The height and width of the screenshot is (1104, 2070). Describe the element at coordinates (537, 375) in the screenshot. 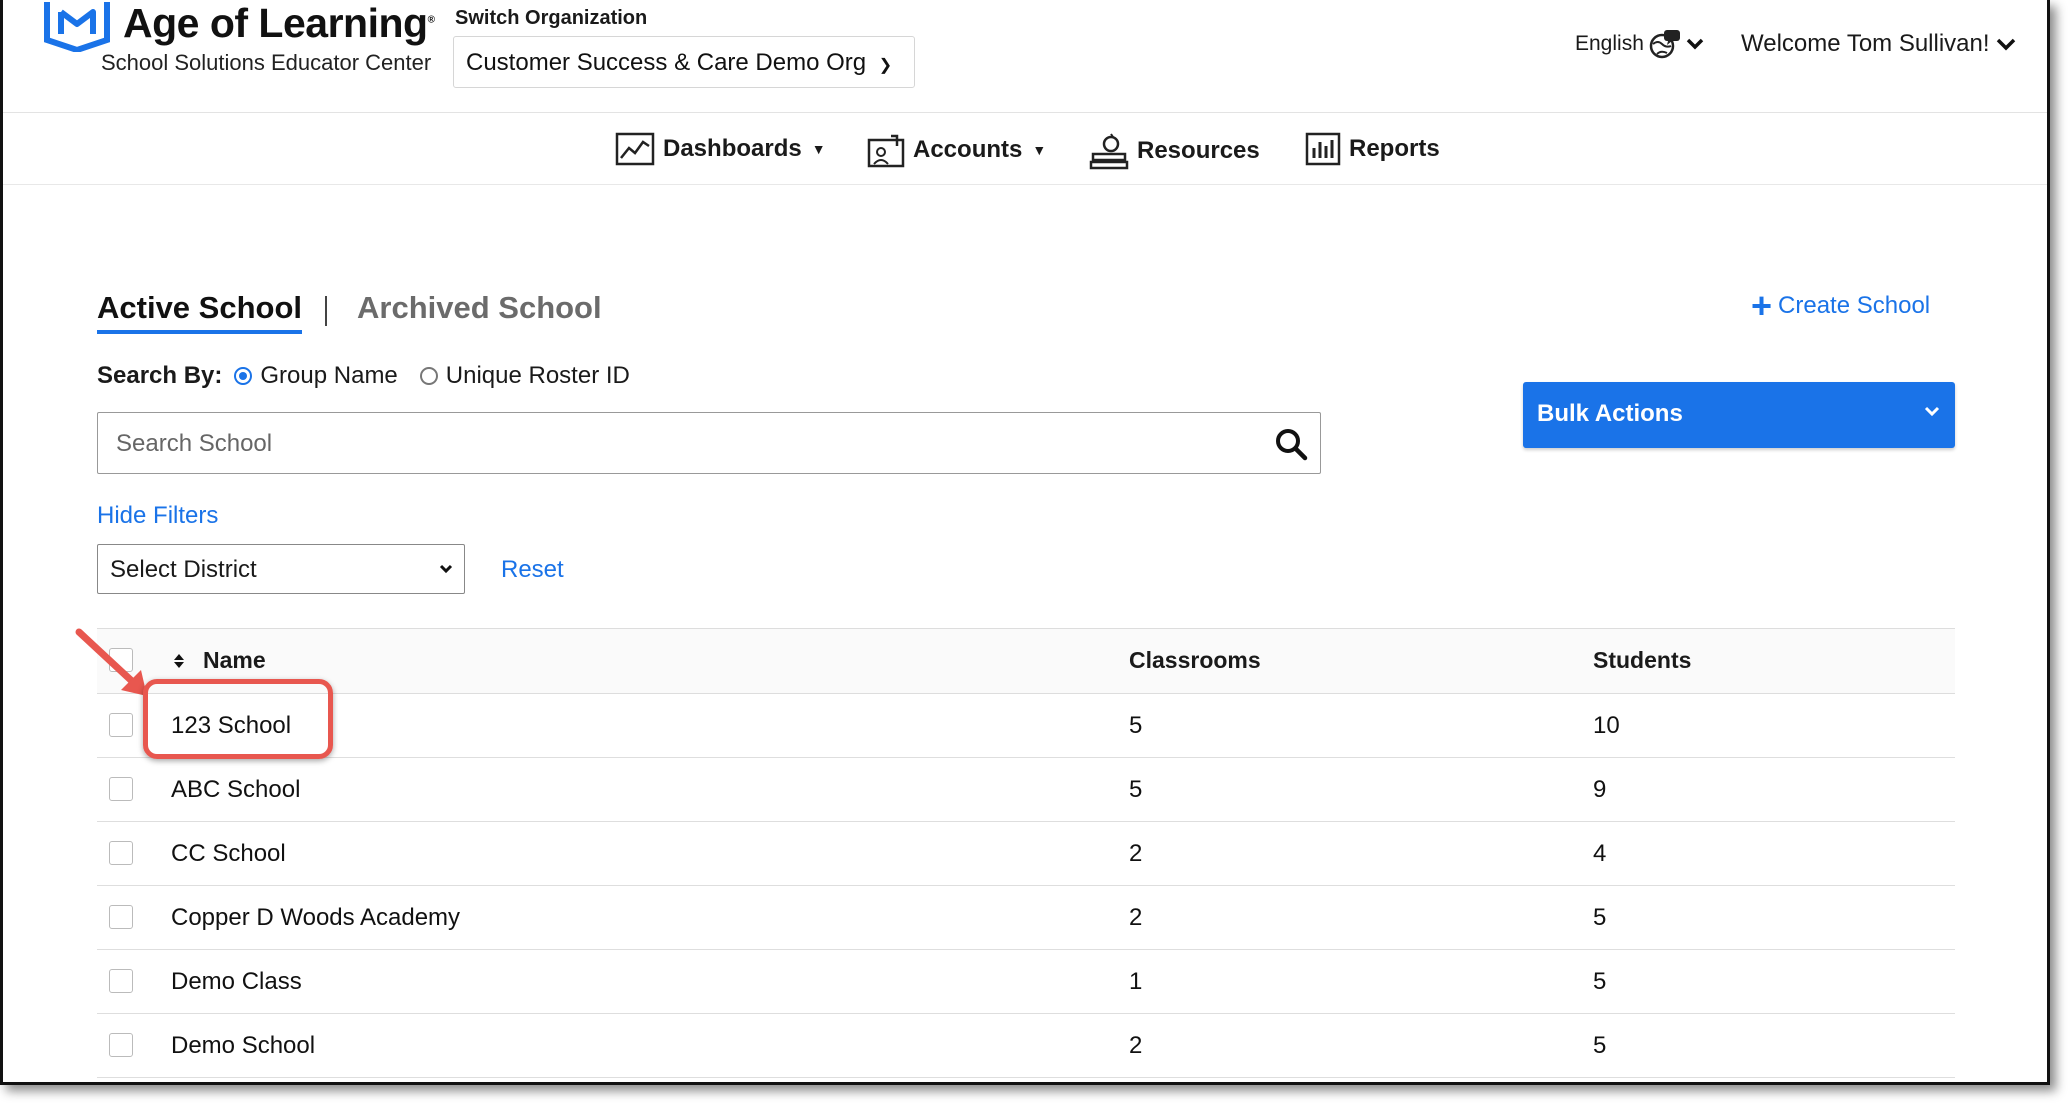

I see `radio-unique-roster-id-label: Unique Roster ID` at that location.